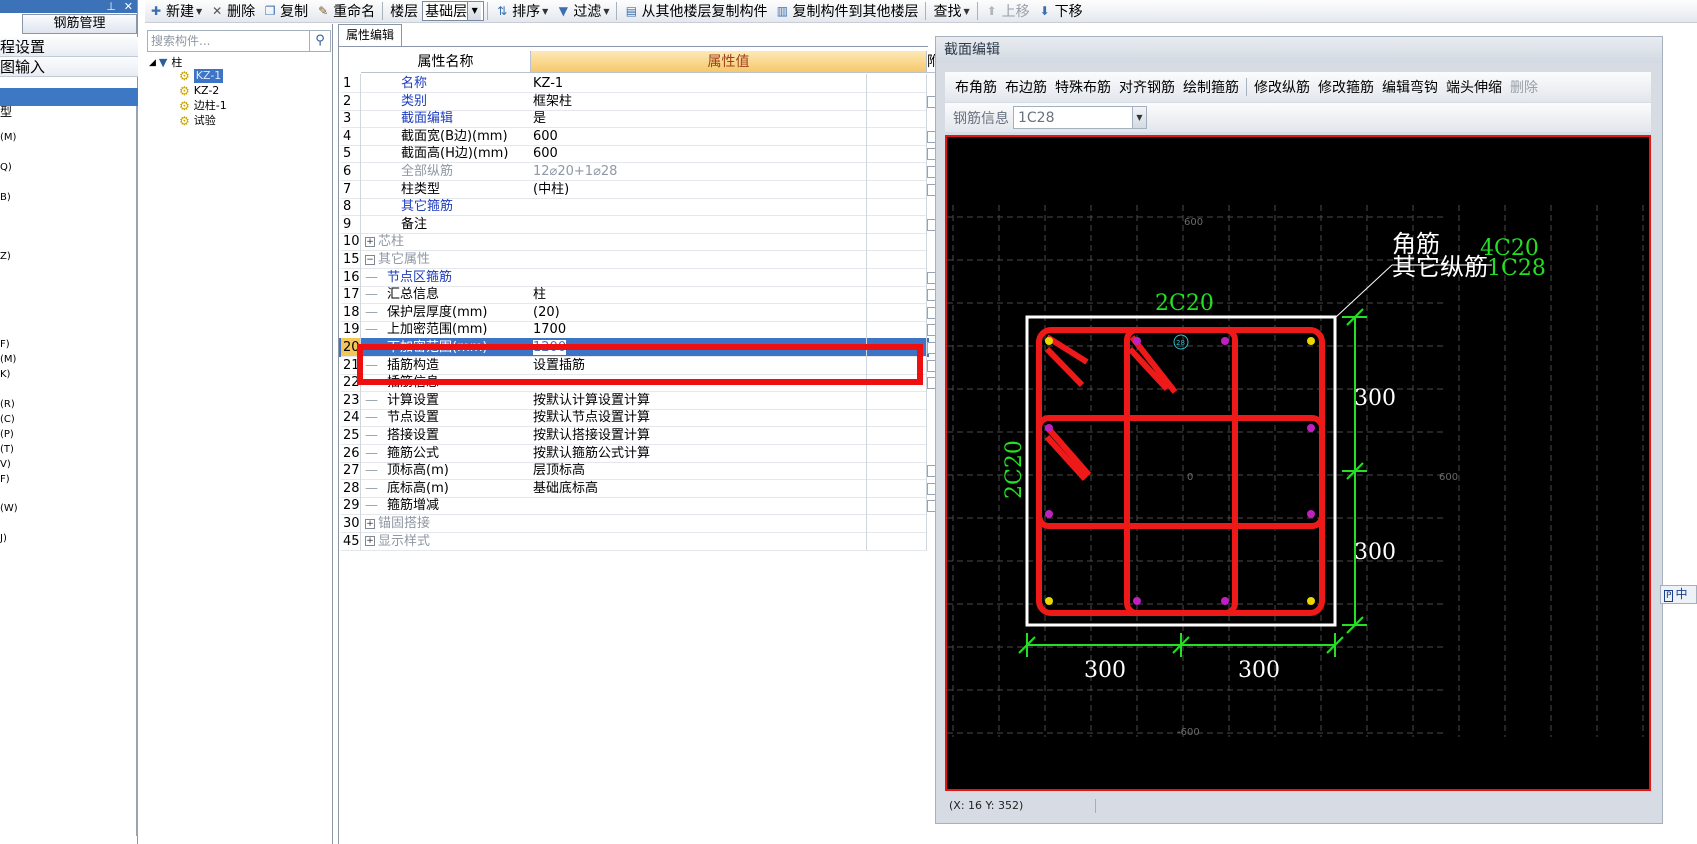 This screenshot has width=1697, height=844. I want to click on property-row: 25 — 搭接设置 按默认搭接设置计算, so click(634, 435).